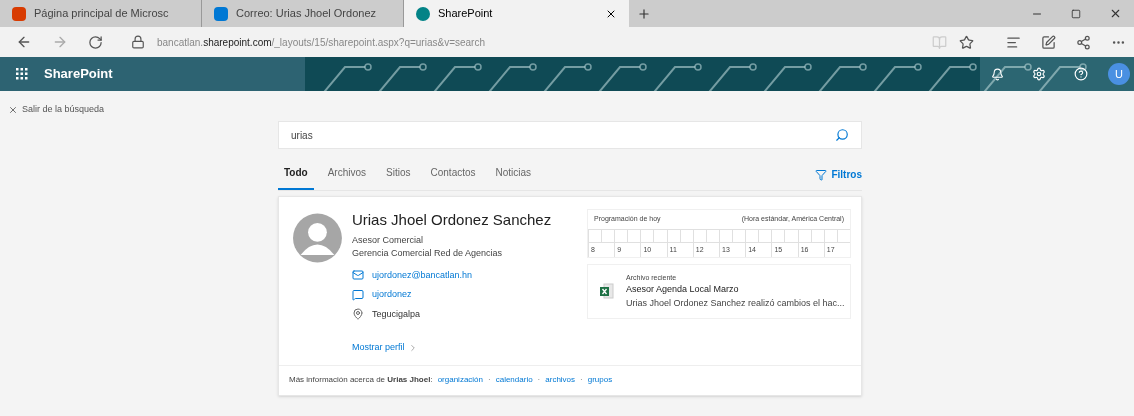  I want to click on address-bar: bancatlan.sharepoint.com/_layouts/15/sharepoint.aspx?q=urias&v=search, so click(321, 42).